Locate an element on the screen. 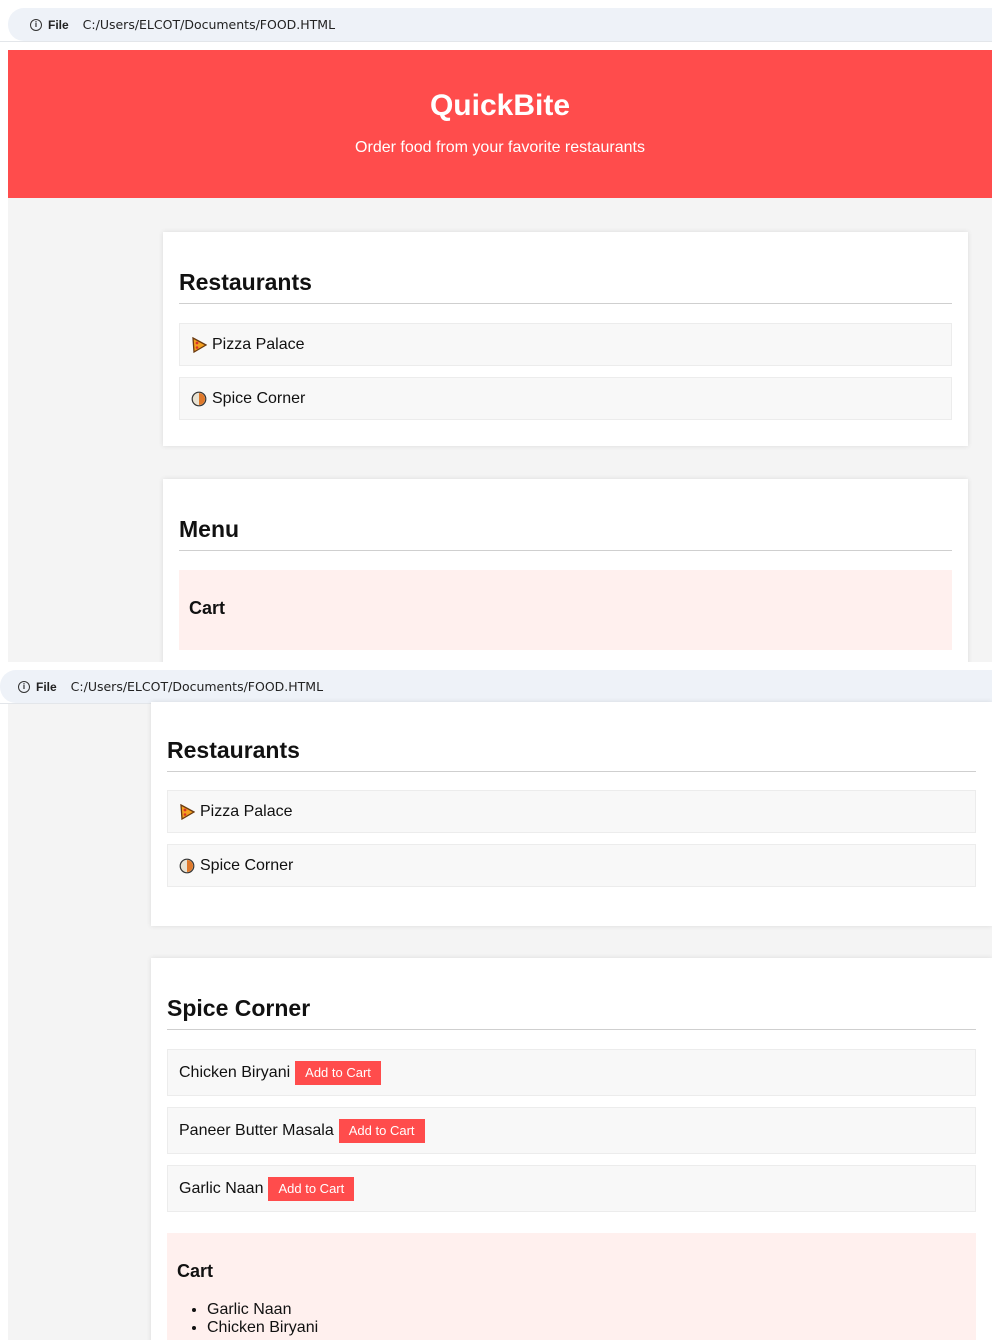 The height and width of the screenshot is (1340, 992). menu-item-name: Chicken Biryani is located at coordinates (235, 1072).